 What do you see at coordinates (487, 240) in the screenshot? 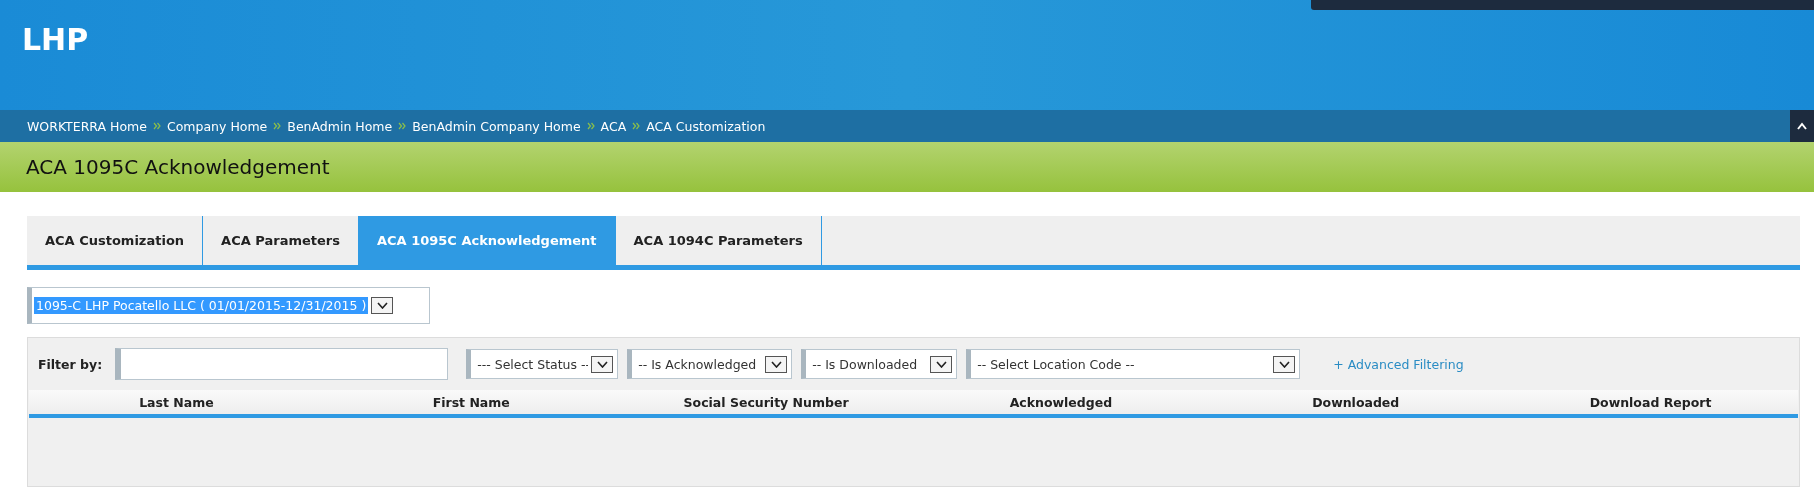
I see `tab: ACA 1095C Acknowledgement` at bounding box center [487, 240].